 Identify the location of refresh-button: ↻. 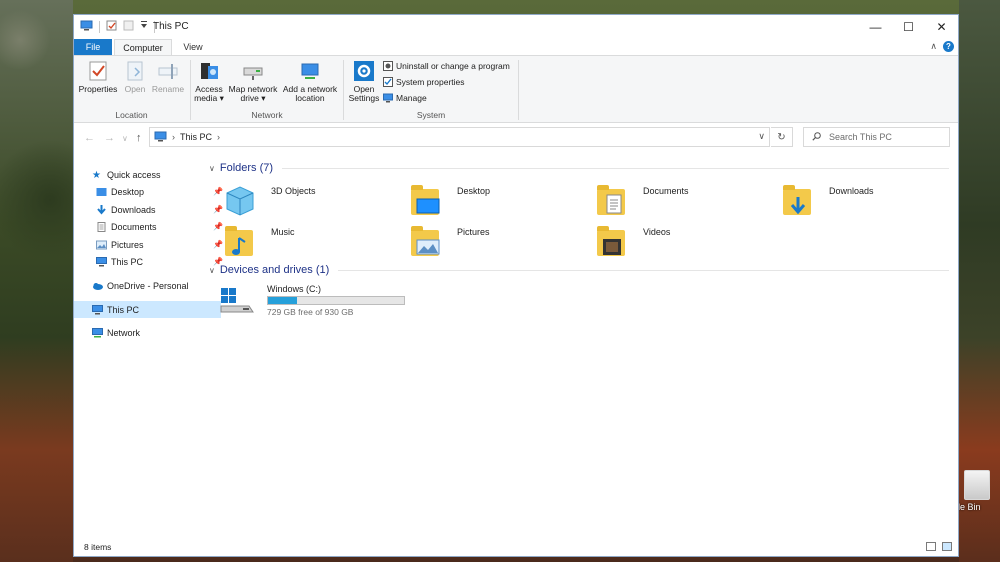
(782, 137).